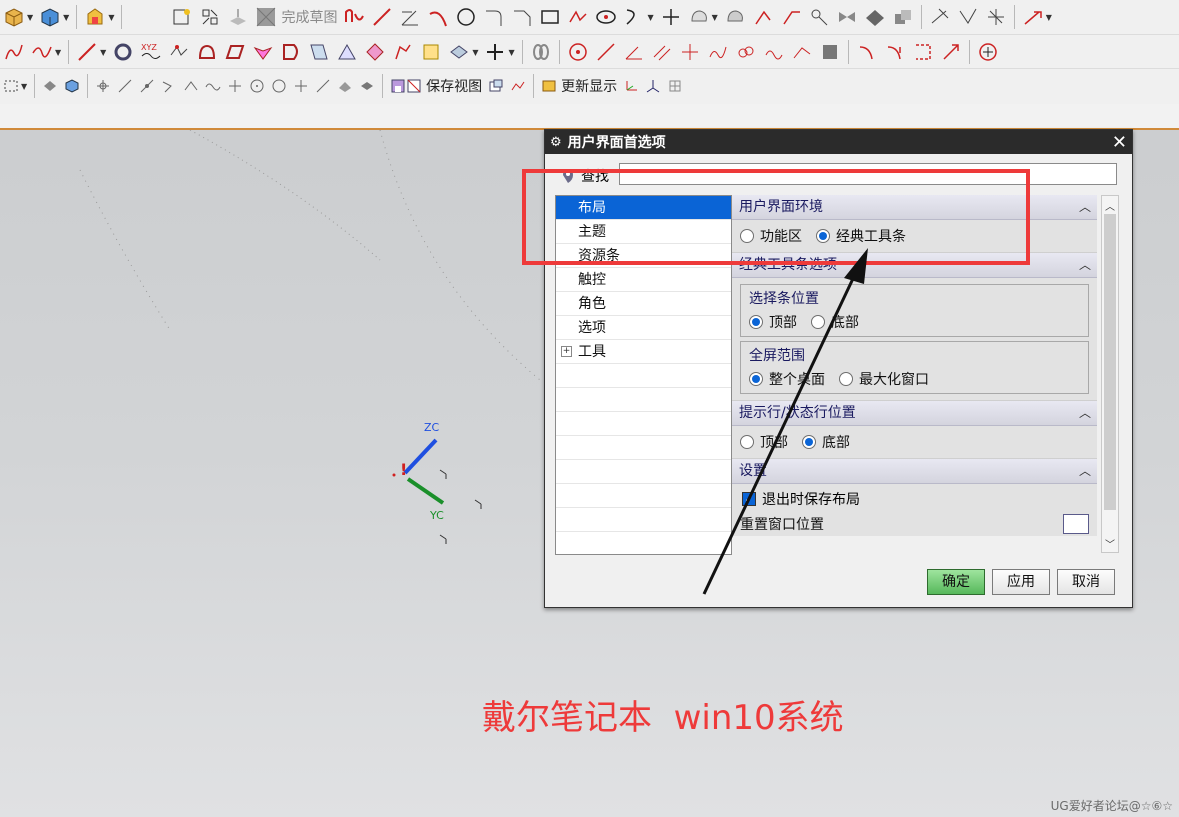  Describe the element at coordinates (54, 17) in the screenshot. I see `solid-dropdown-button: ▼` at that location.